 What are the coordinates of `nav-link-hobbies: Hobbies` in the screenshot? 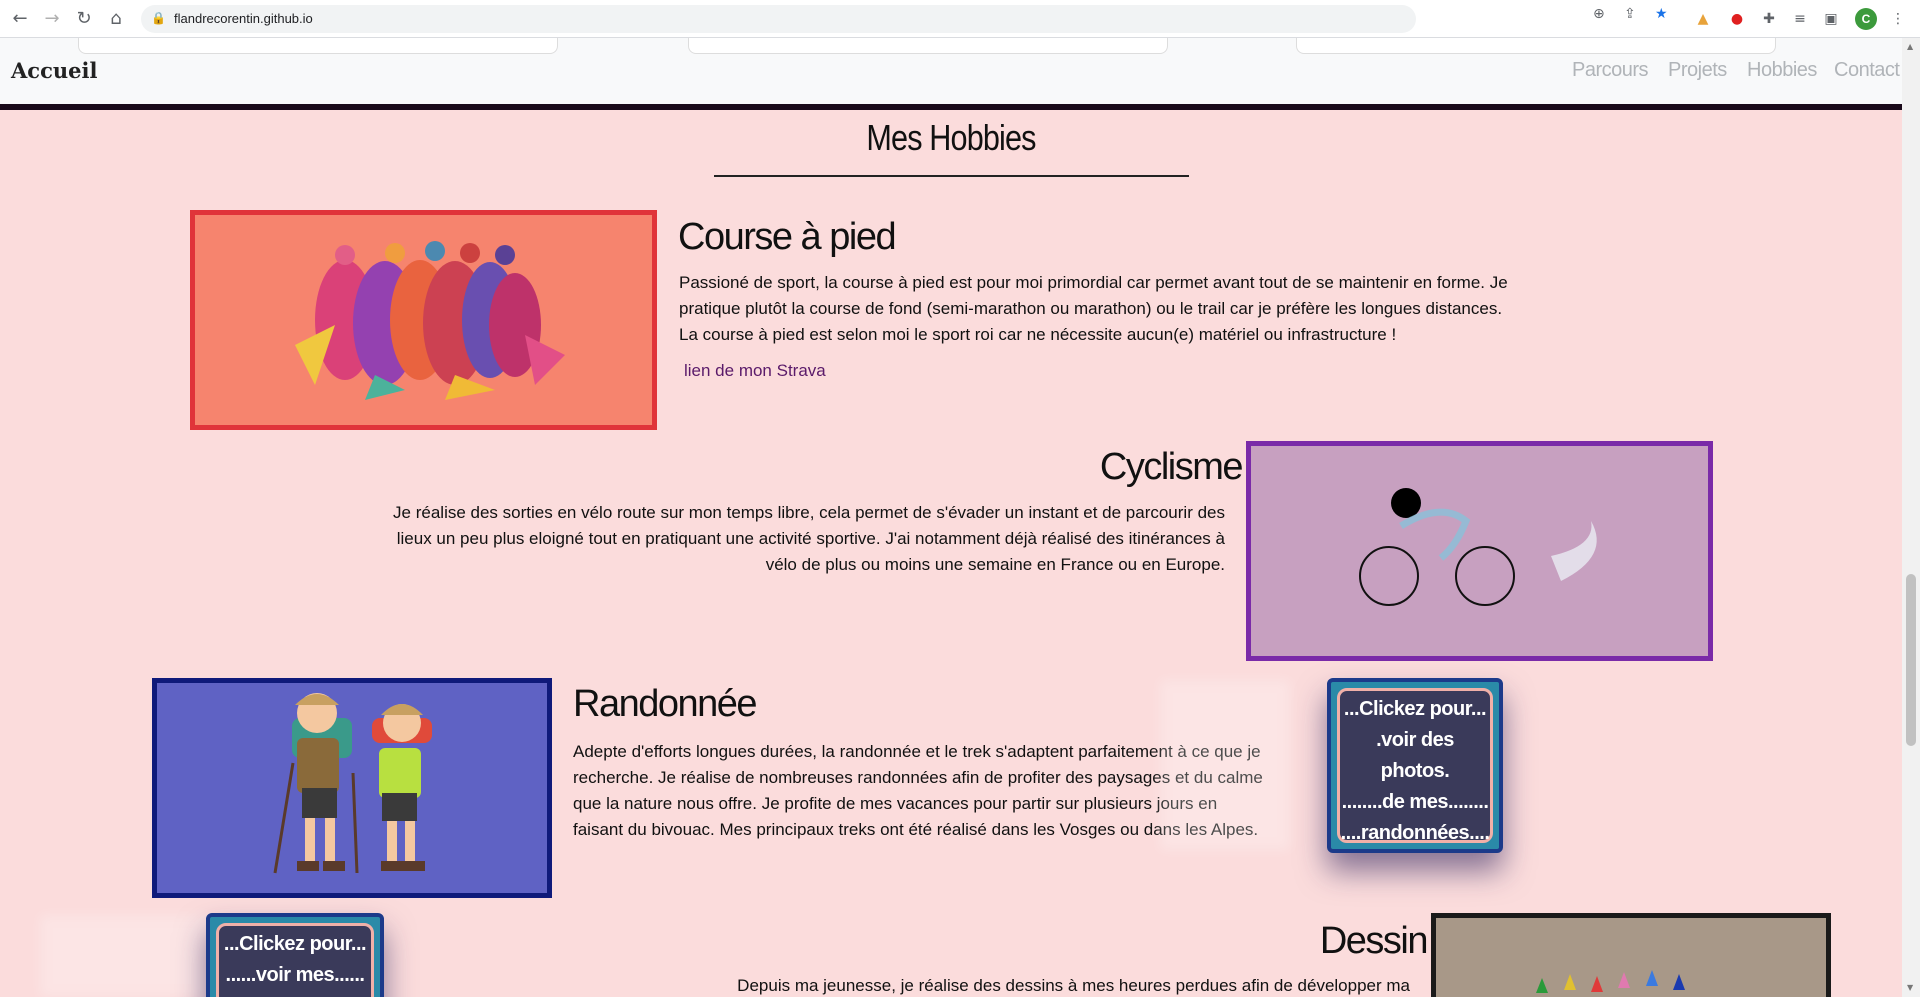 It's located at (1782, 70).